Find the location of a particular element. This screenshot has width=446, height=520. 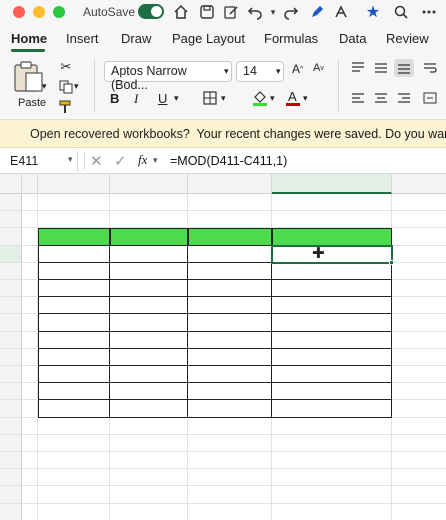

redo-icon is located at coordinates (291, 12).